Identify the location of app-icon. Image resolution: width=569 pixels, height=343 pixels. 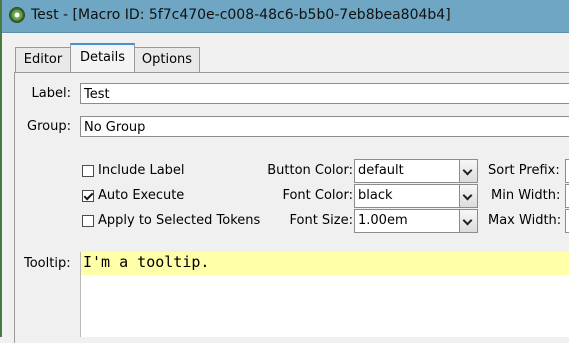
(17, 15).